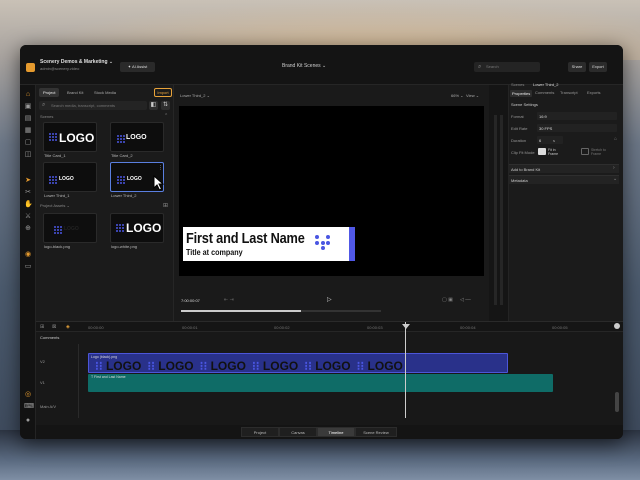 The height and width of the screenshot is (480, 640). What do you see at coordinates (75, 92) in the screenshot?
I see `tab-brand-kit: Brand Kit` at bounding box center [75, 92].